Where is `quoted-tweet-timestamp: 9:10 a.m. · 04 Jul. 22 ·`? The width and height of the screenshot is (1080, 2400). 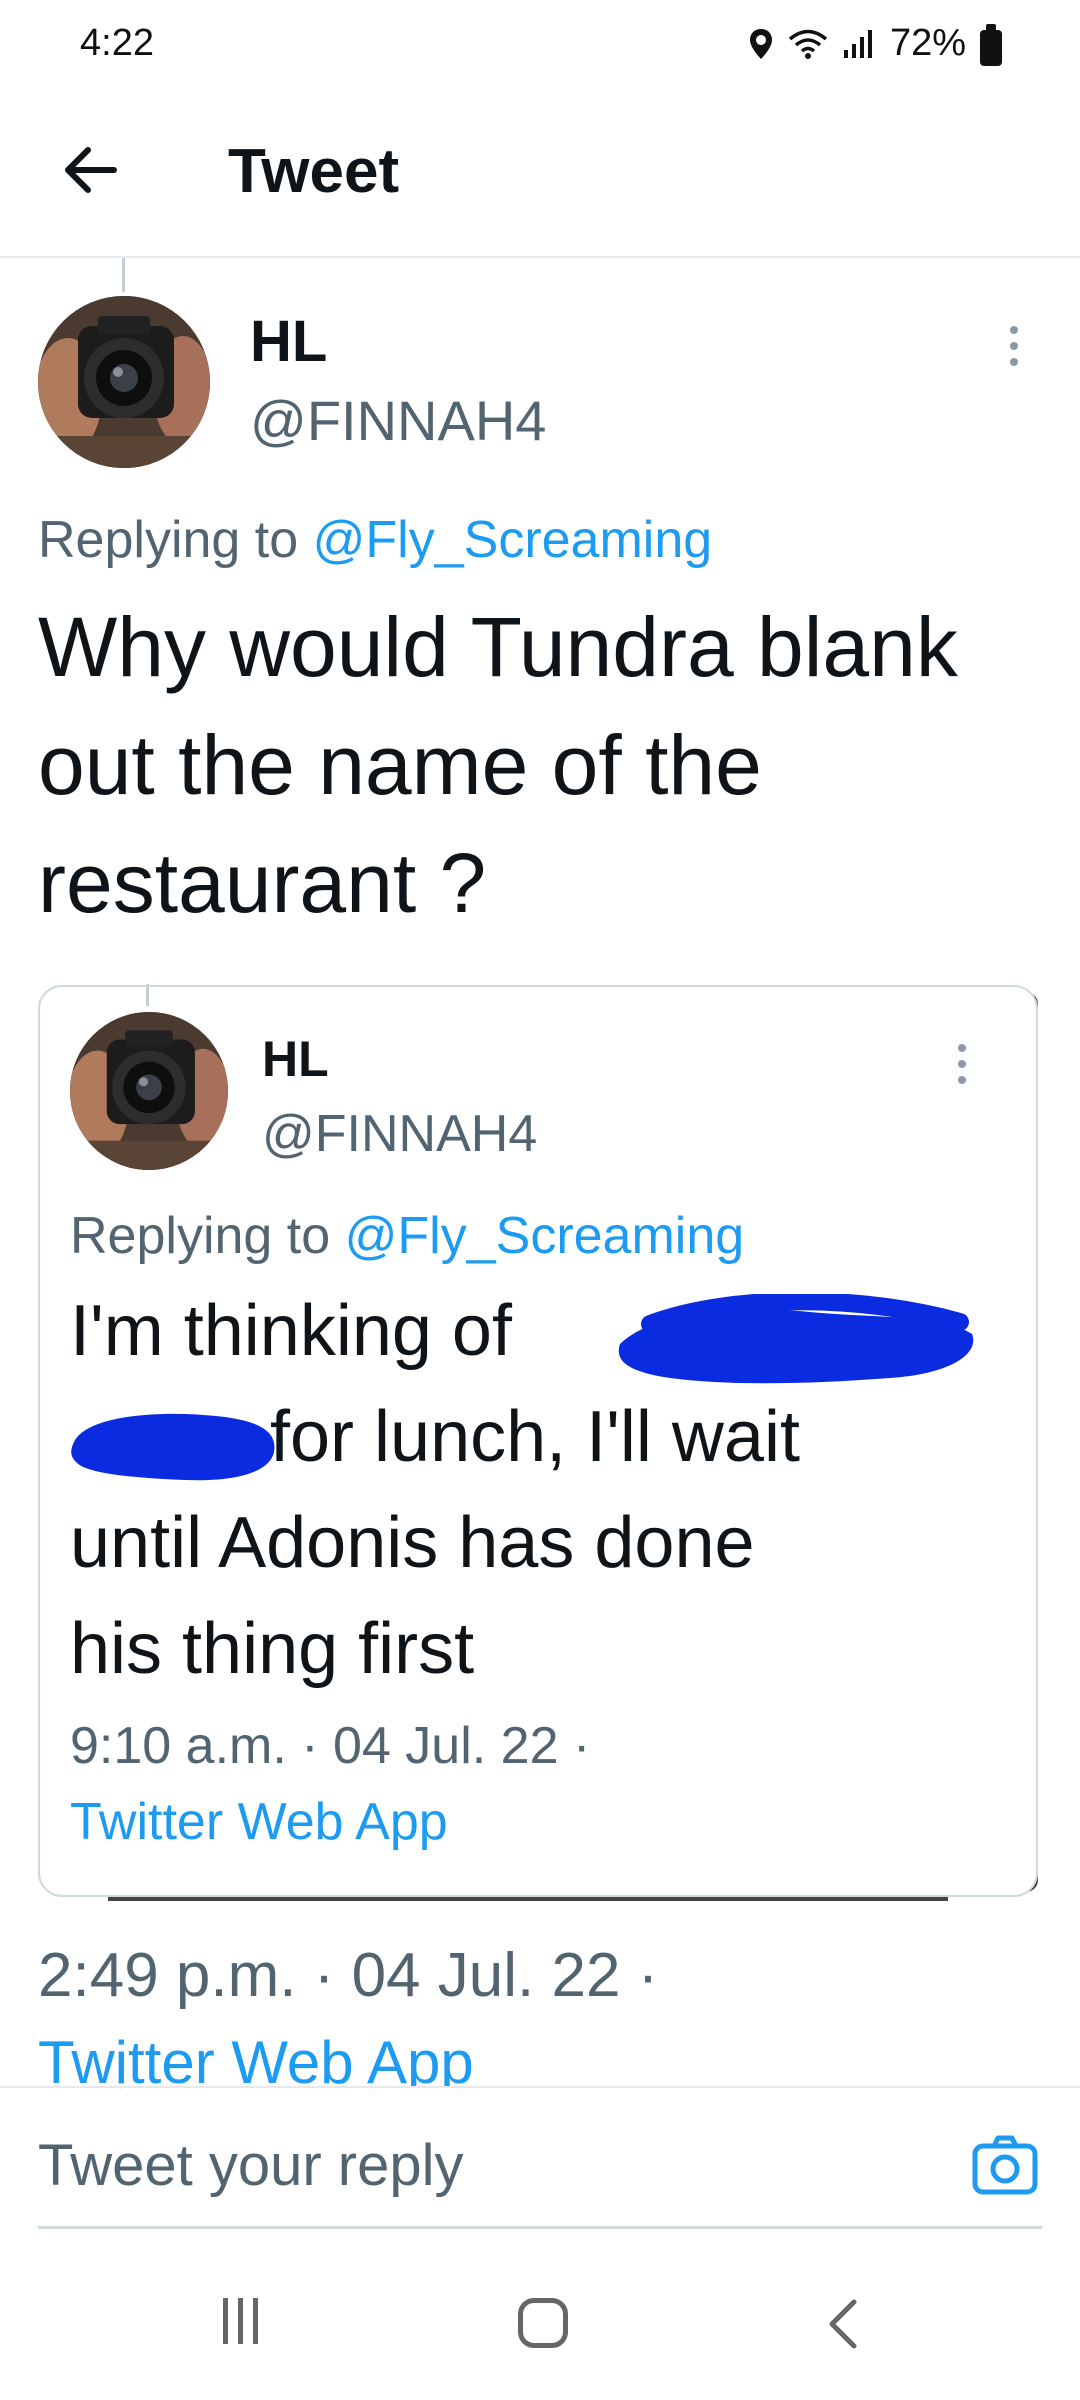 quoted-tweet-timestamp: 9:10 a.m. · 04 Jul. 22 · is located at coordinates (330, 1746).